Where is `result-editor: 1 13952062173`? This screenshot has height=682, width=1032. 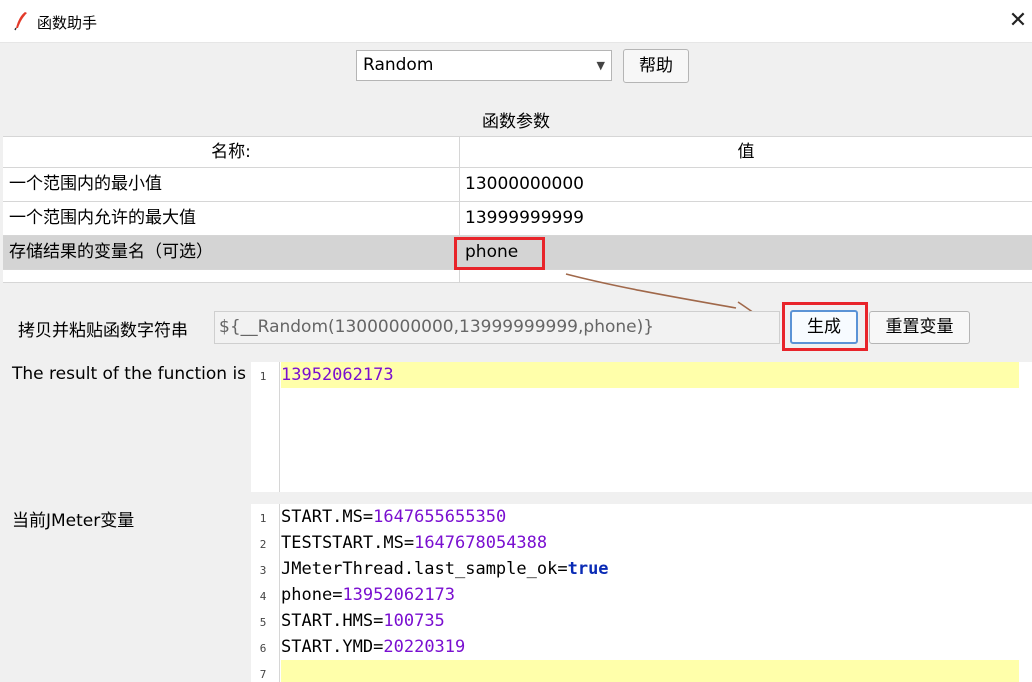
result-editor: 1 13952062173 is located at coordinates (641, 427).